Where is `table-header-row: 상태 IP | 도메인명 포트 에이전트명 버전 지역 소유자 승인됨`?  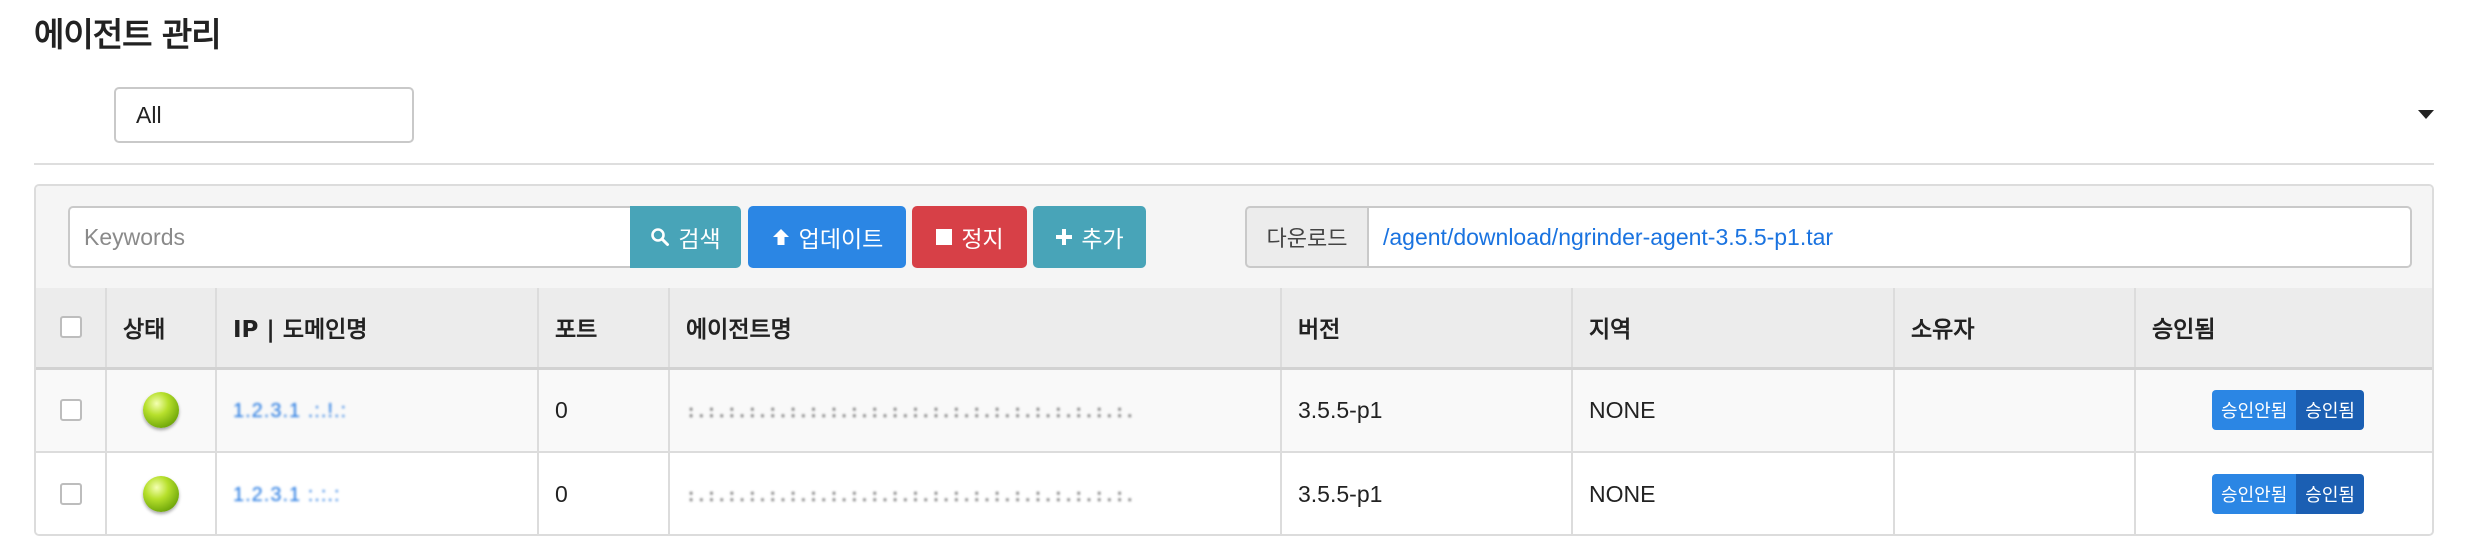 table-header-row: 상태 IP | 도메인명 포트 에이전트명 버전 지역 소유자 승인됨 is located at coordinates (1234, 329).